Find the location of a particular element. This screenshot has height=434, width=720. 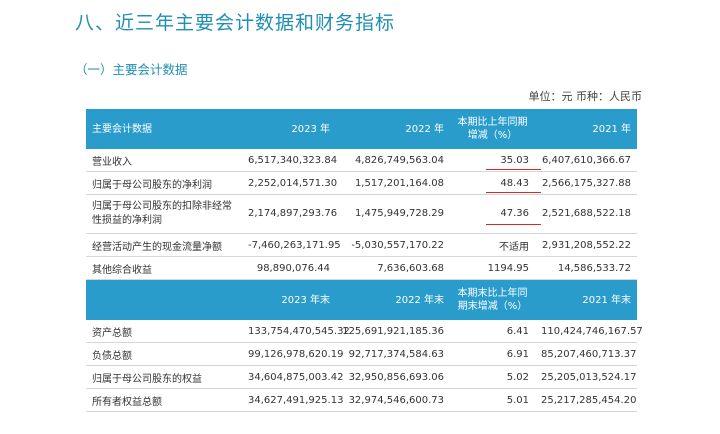

change-cell: 6.91 is located at coordinates (492, 354).